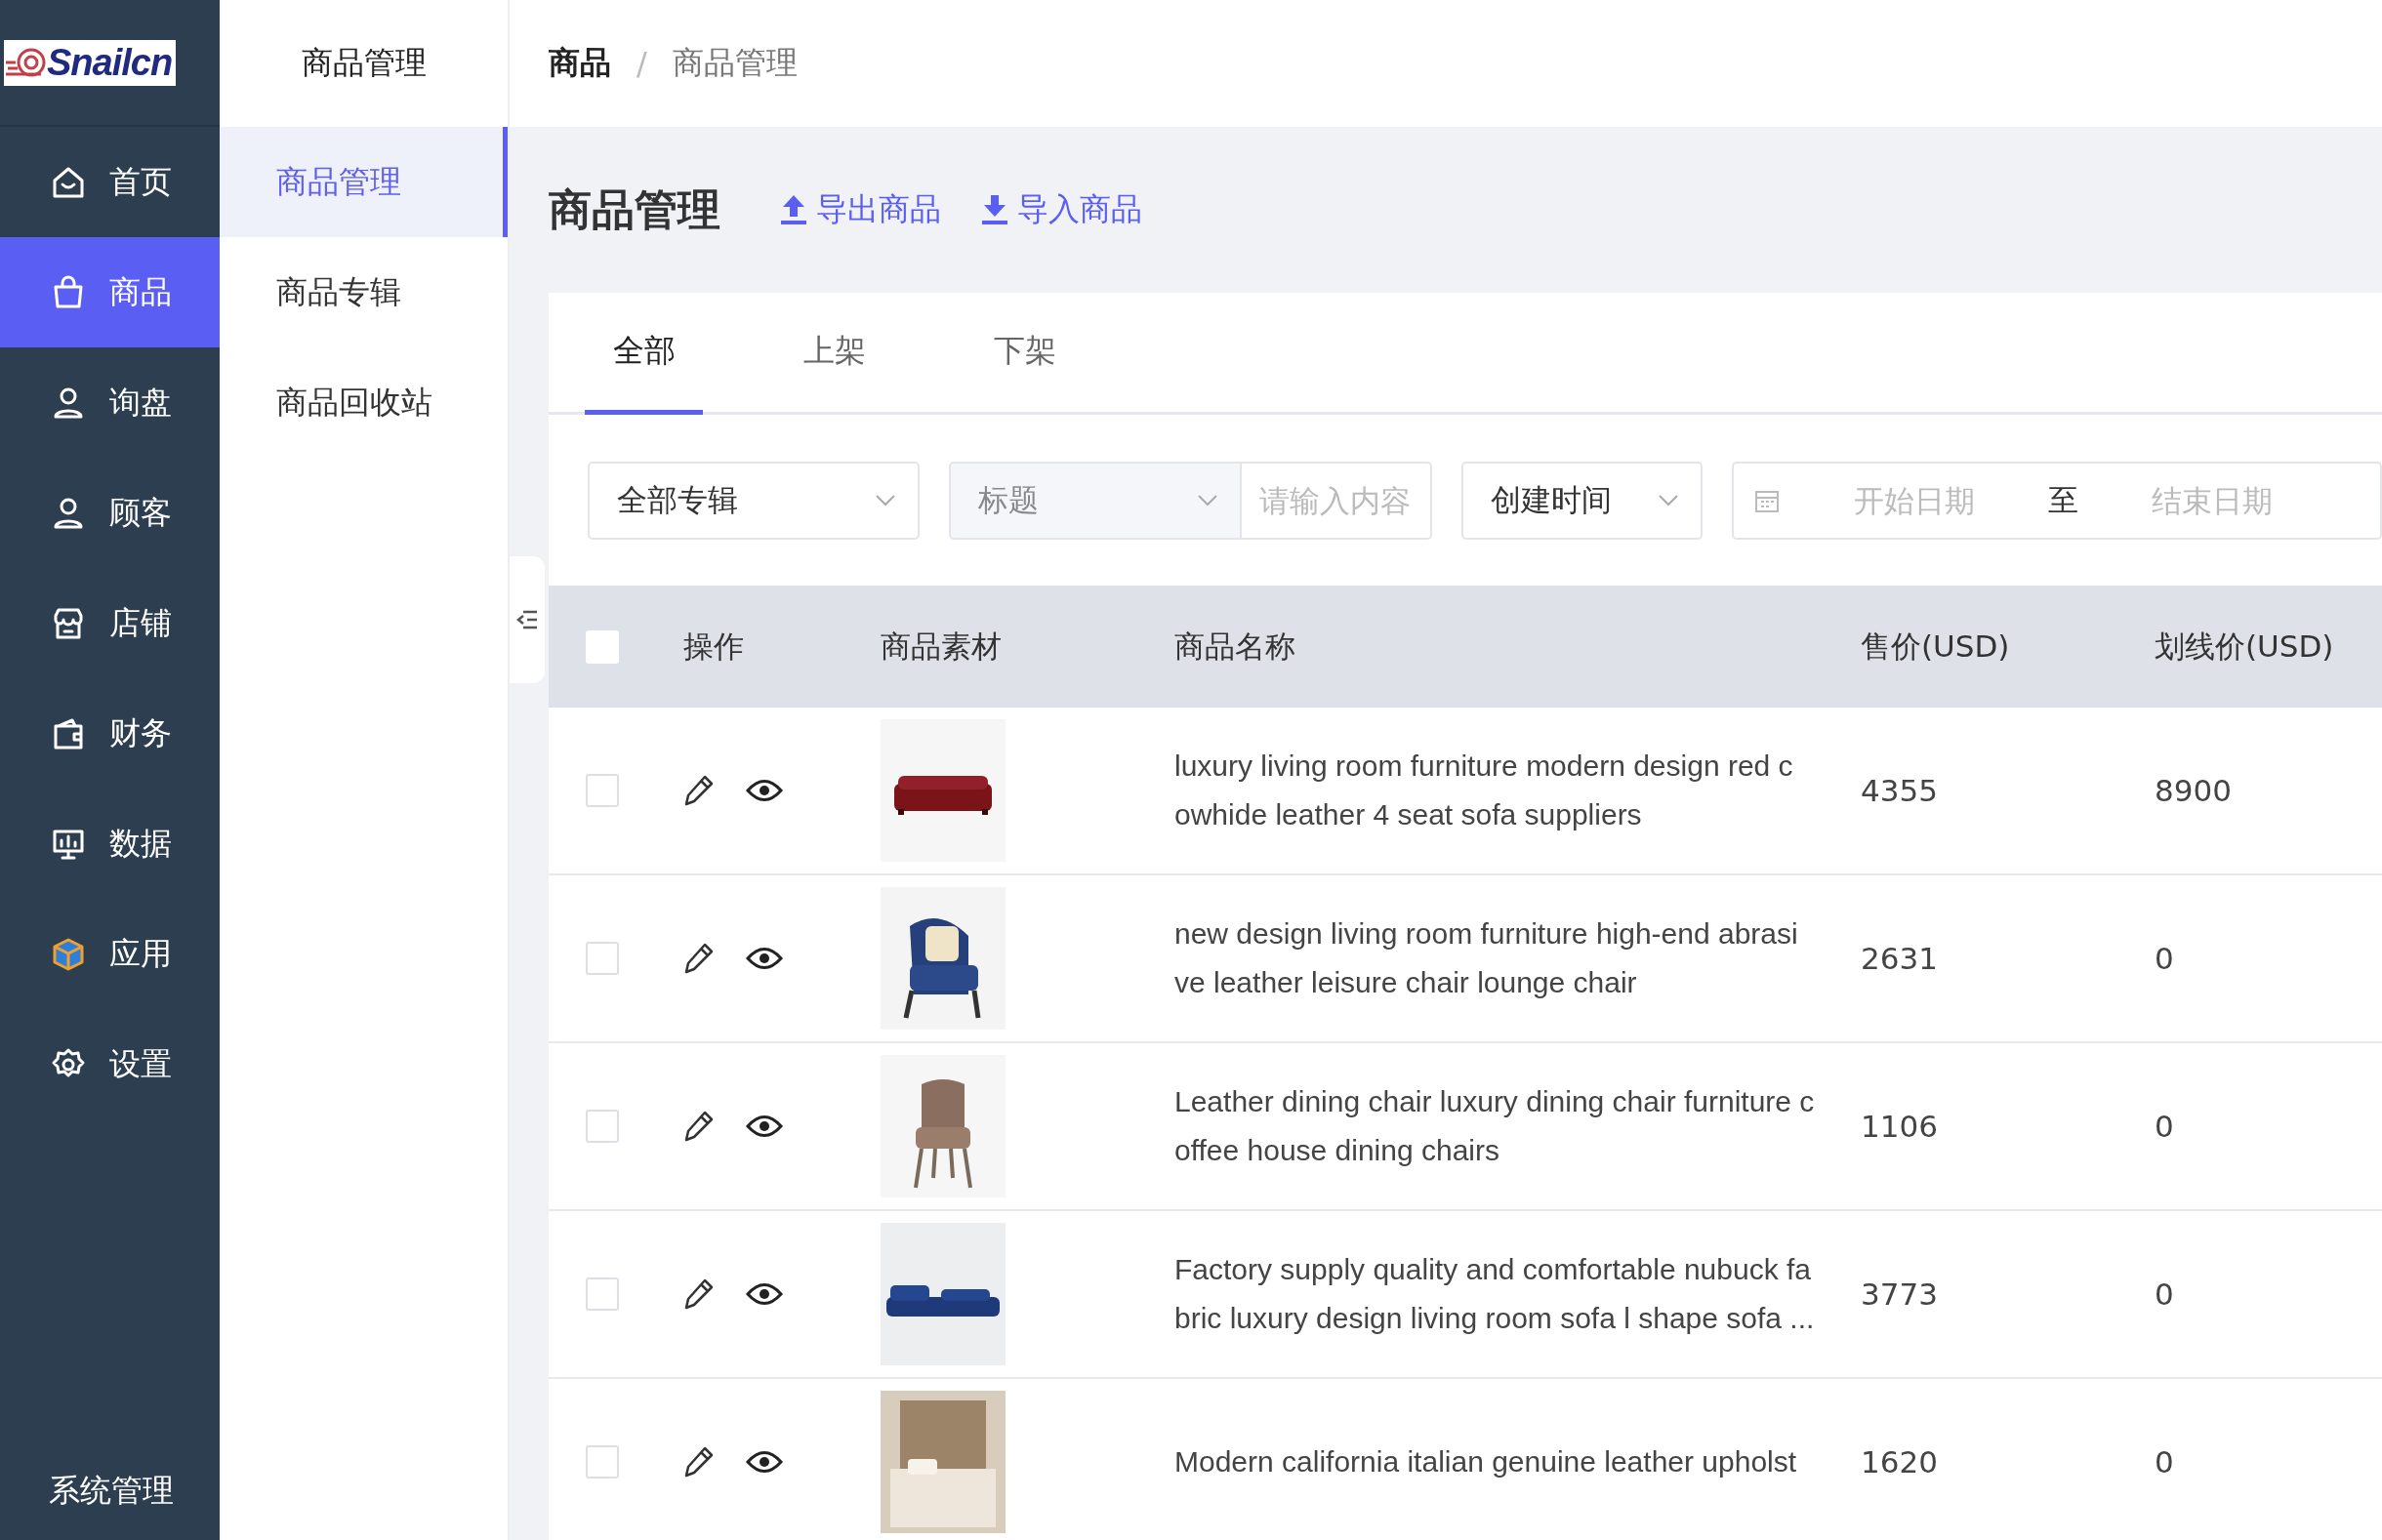 The width and height of the screenshot is (2382, 1540). Describe the element at coordinates (1582, 501) in the screenshot. I see `time-select: 创建时间` at that location.